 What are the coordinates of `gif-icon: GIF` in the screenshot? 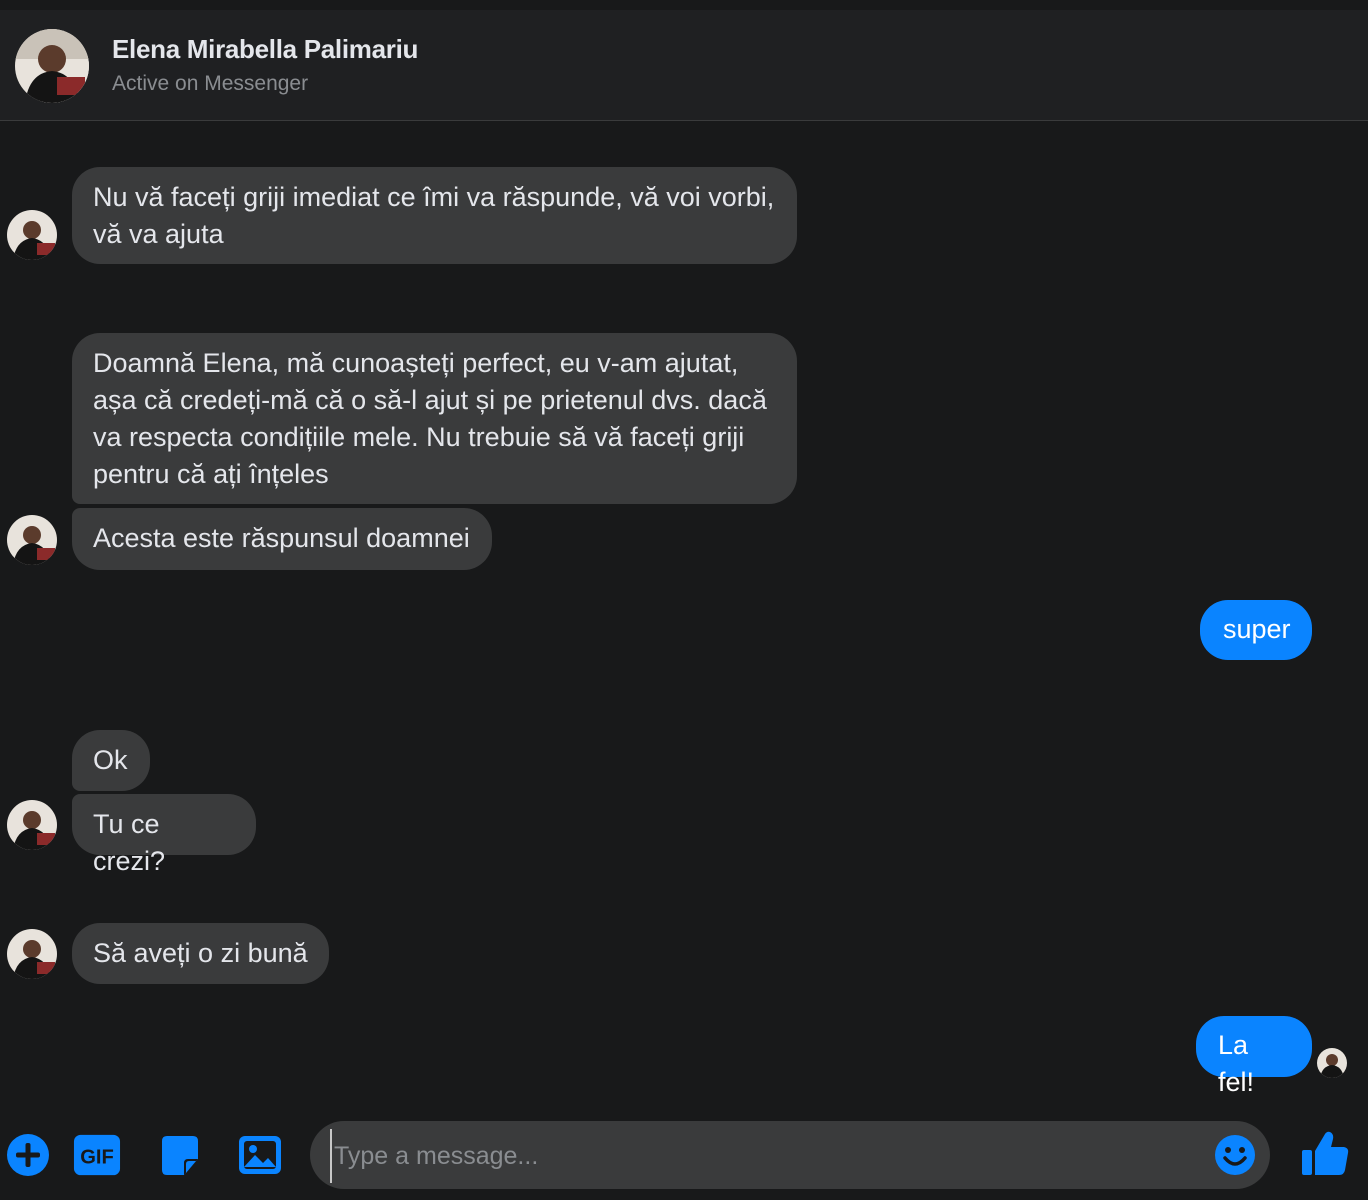 It's located at (97, 1155).